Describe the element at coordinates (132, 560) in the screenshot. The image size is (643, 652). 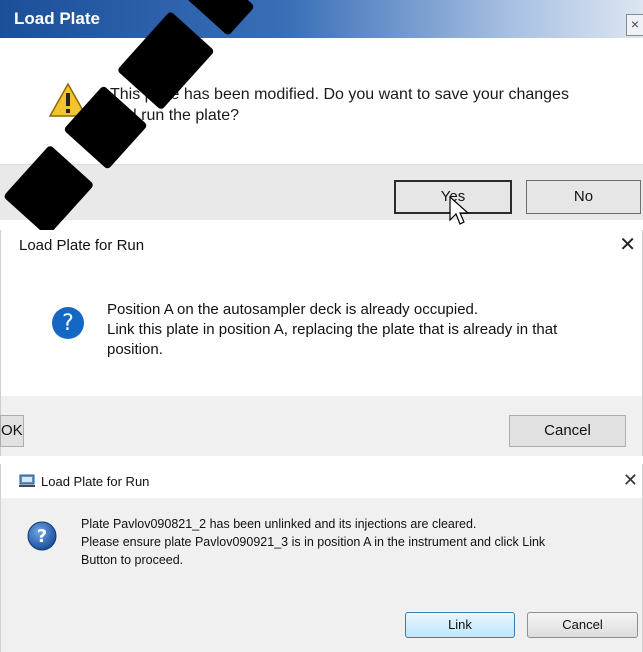
I see `message-line: Button to proceed.` at that location.